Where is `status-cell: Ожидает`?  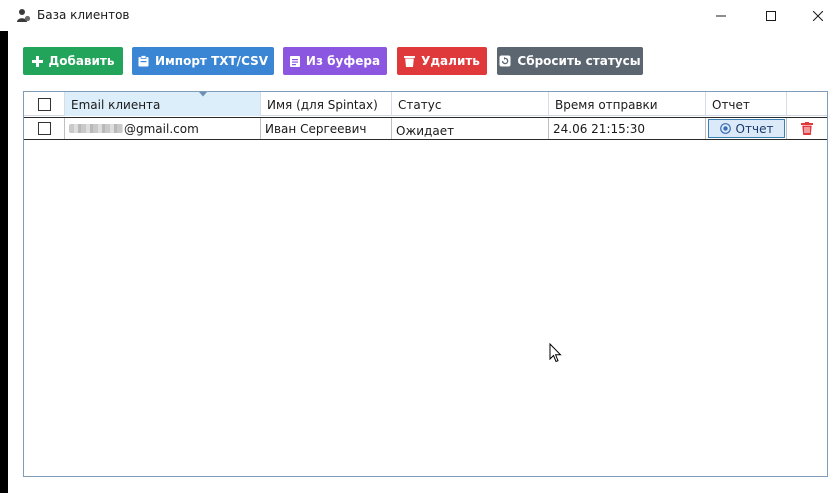
status-cell: Ожидает is located at coordinates (470, 128).